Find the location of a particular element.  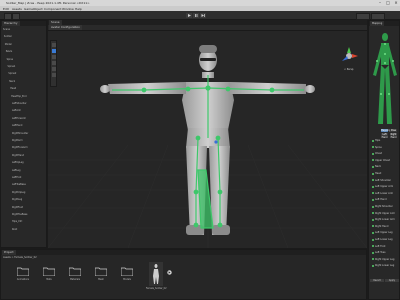

hierarchy-row: RightFoot is located at coordinates (17, 208).